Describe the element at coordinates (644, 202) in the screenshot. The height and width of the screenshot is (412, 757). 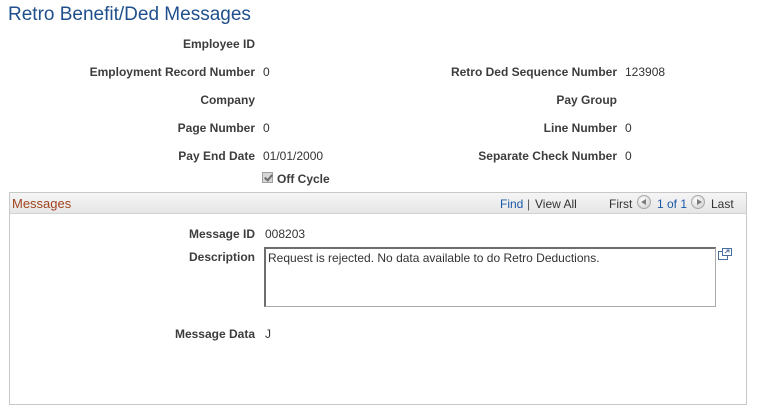
I see `prev-arrow-icon` at that location.